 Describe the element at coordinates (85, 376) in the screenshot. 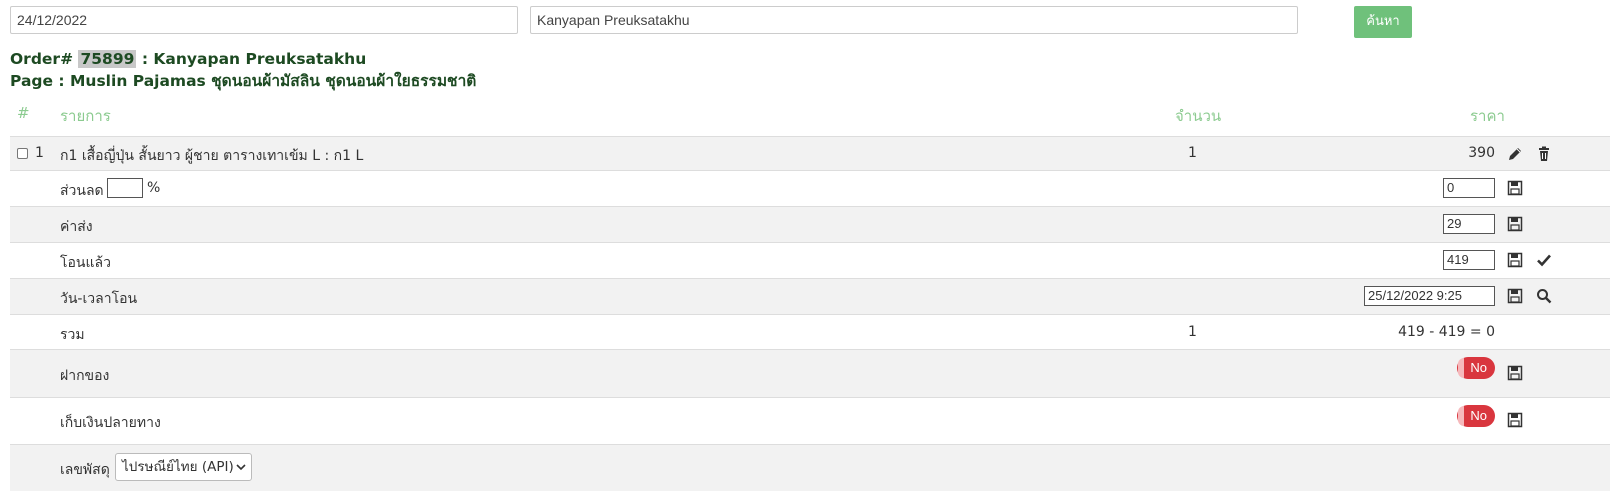

I see `deposit-label: ฝากของ` at that location.